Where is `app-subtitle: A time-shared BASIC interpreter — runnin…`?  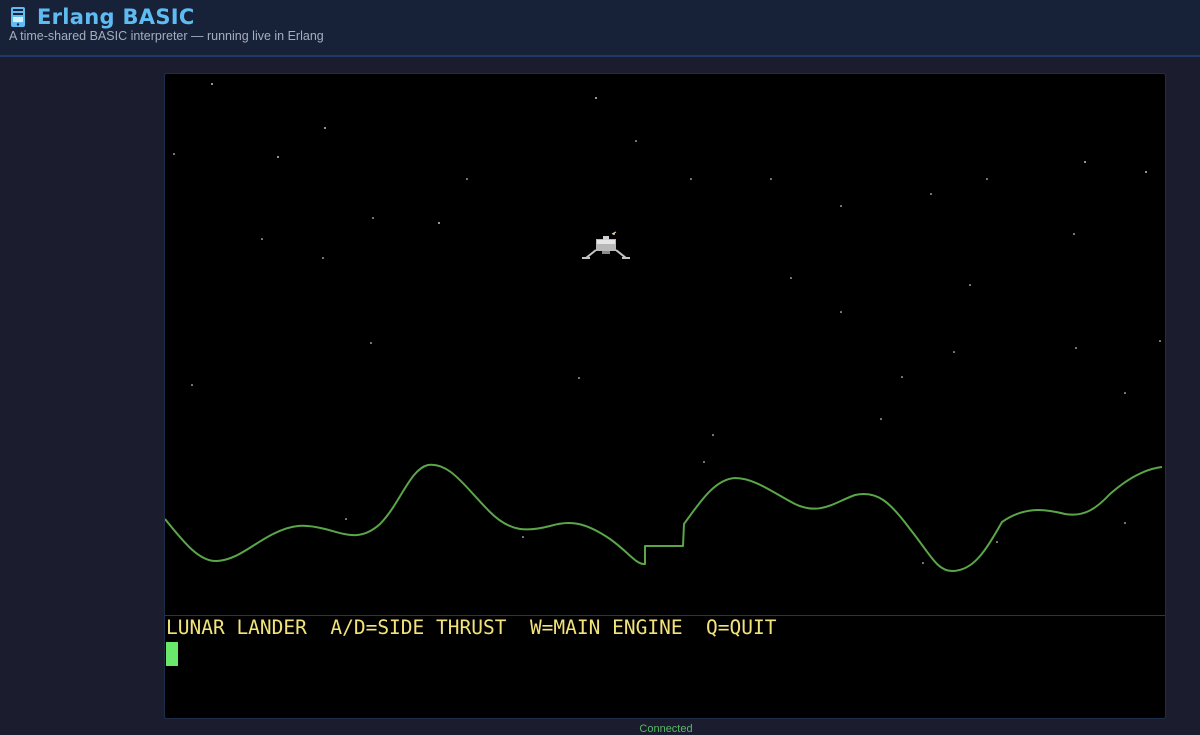
app-subtitle: A time-shared BASIC interpreter — runnin… is located at coordinates (166, 36).